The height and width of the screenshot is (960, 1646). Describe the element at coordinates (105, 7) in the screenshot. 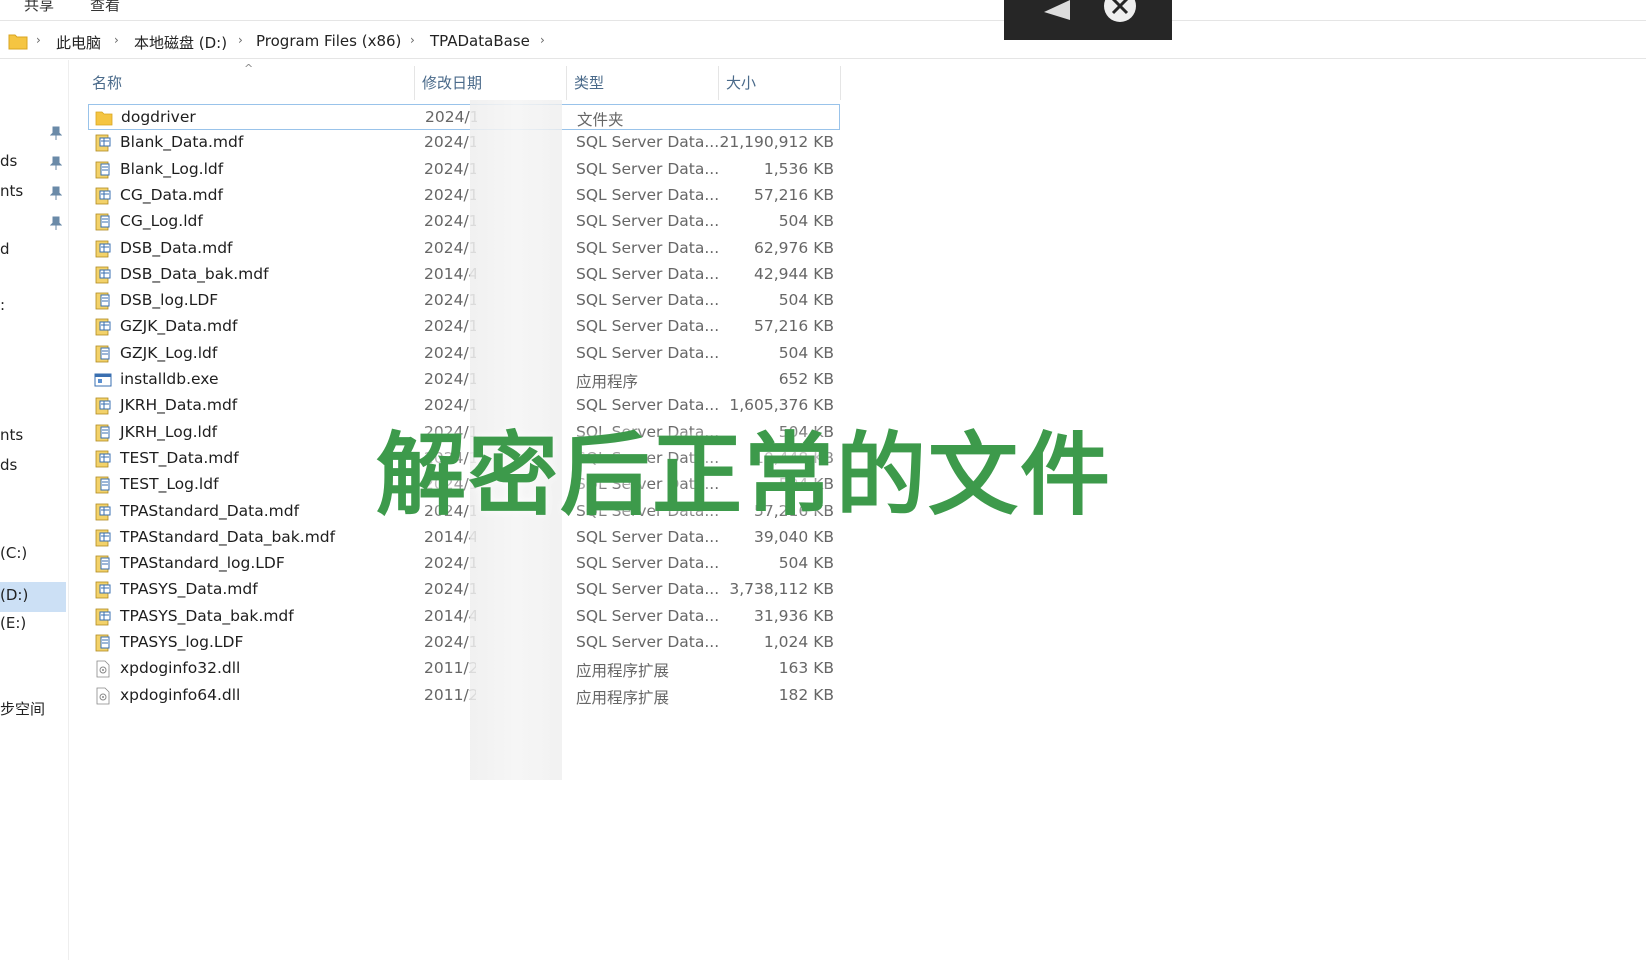

I see `tab-view: 查看` at that location.